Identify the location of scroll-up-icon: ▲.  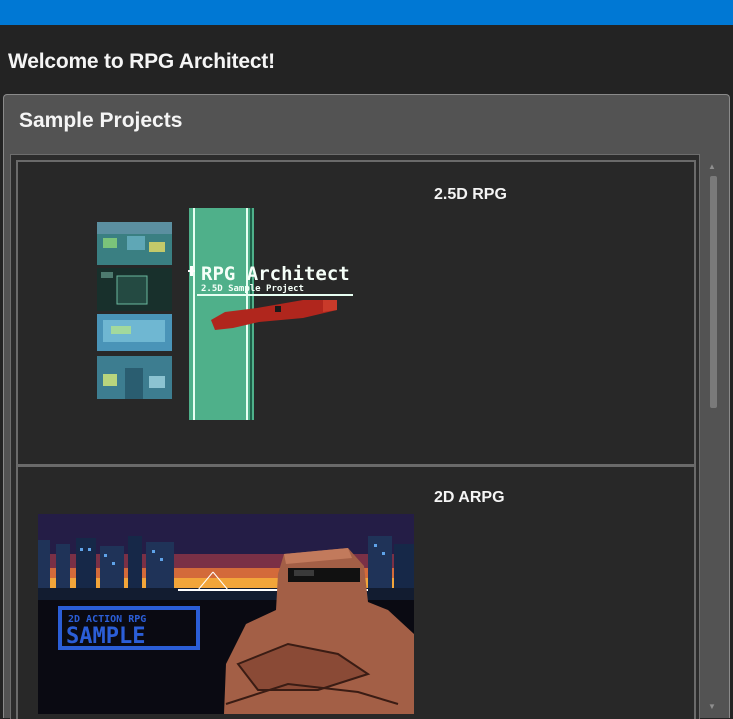
(712, 166).